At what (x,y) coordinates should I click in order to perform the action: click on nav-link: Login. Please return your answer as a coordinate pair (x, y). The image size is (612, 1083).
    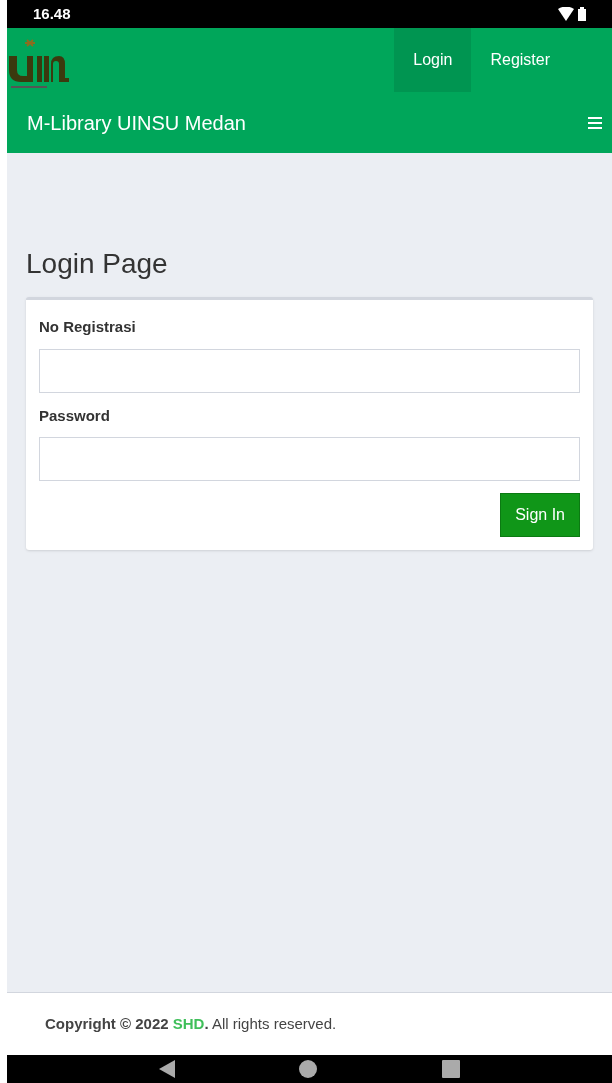
    Looking at the image, I should click on (433, 60).